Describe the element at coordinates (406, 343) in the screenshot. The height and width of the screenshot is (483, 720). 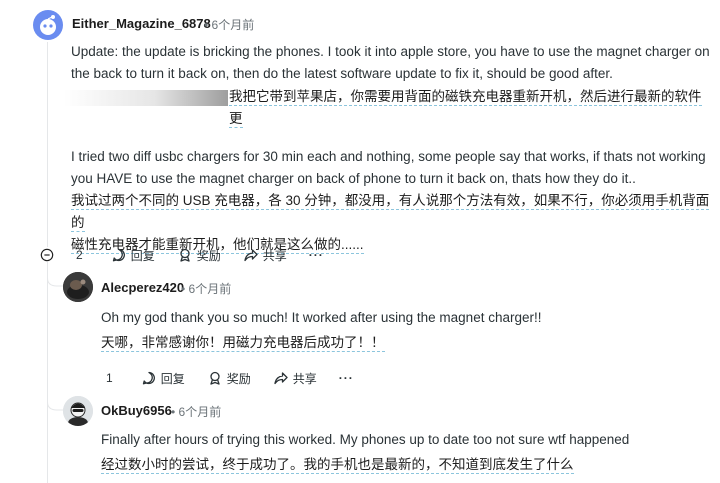
I see `translation-text: 天哪，非常感谢你！用磁力充电器后成功了！！` at that location.